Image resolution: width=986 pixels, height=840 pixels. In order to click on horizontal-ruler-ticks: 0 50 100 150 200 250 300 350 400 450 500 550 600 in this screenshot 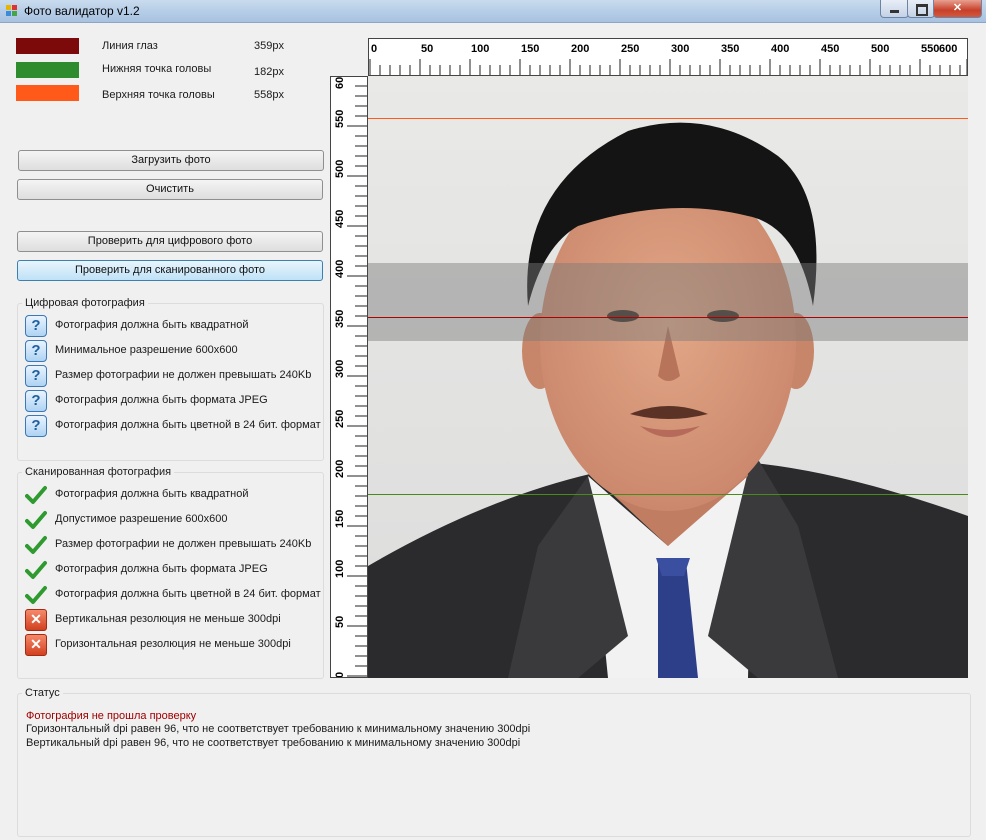, I will do `click(668, 59)`.